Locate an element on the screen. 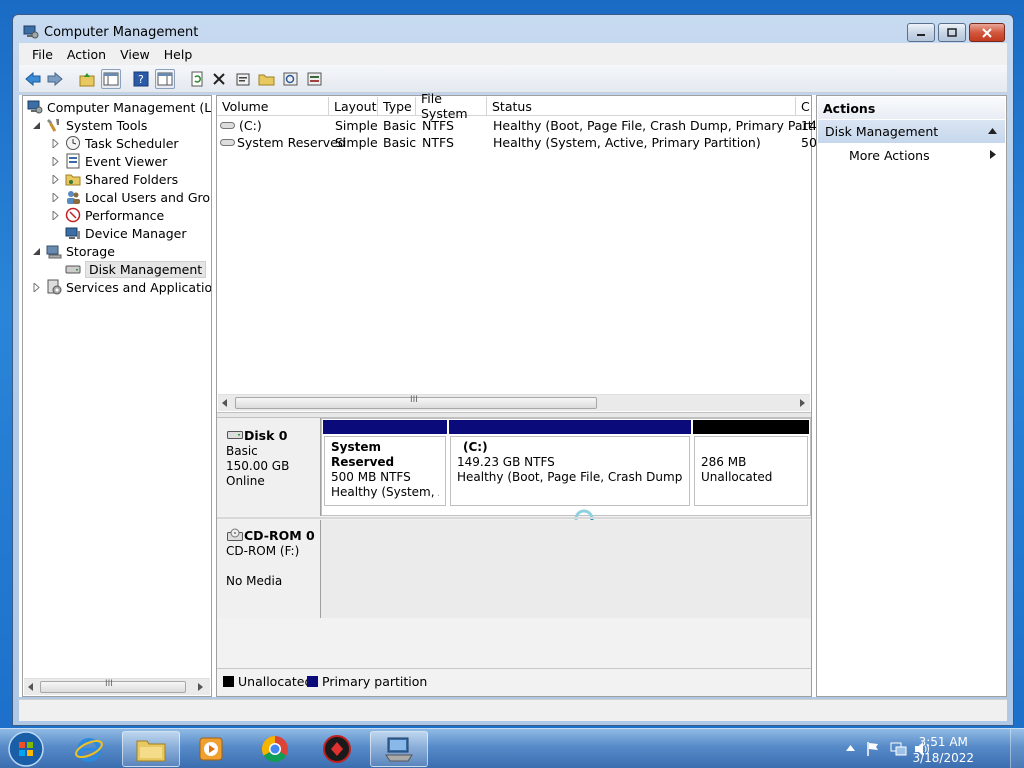 The width and height of the screenshot is (1024, 768). tree-item-performance: Performance is located at coordinates (114, 215).